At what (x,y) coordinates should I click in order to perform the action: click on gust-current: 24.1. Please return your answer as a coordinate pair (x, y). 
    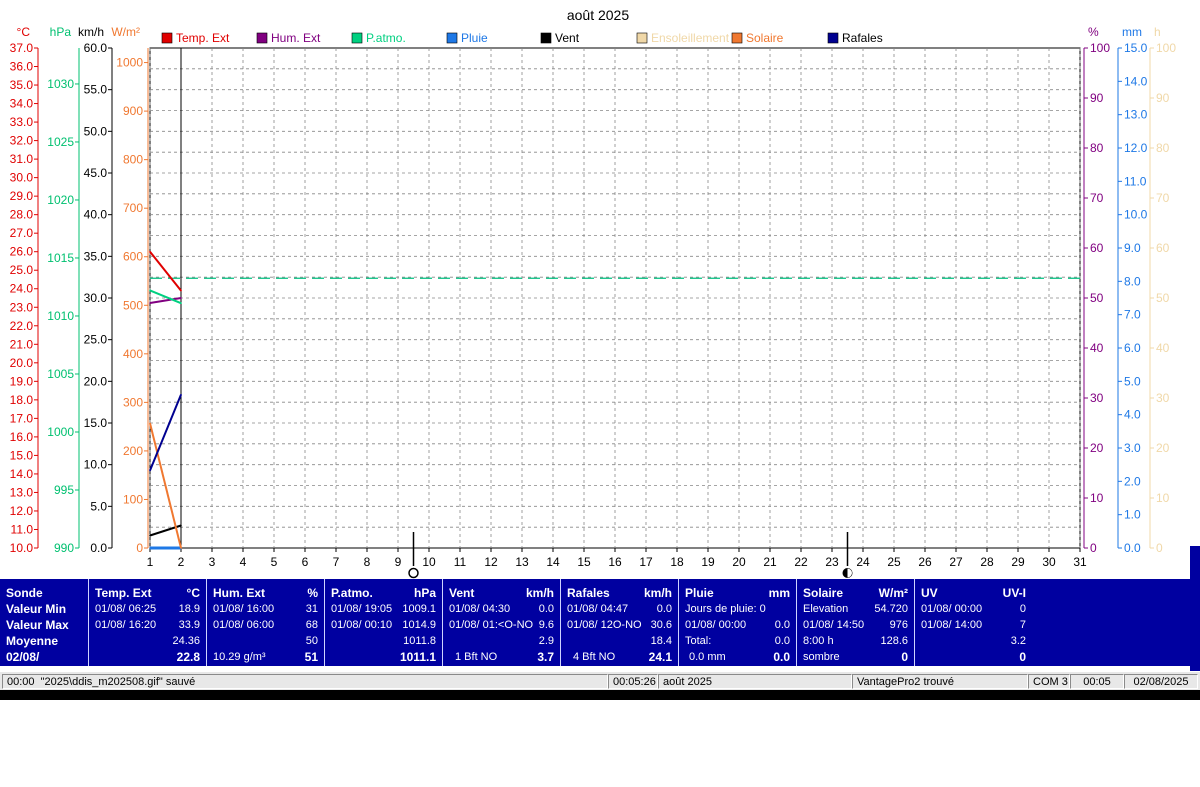
    Looking at the image, I should click on (660, 657).